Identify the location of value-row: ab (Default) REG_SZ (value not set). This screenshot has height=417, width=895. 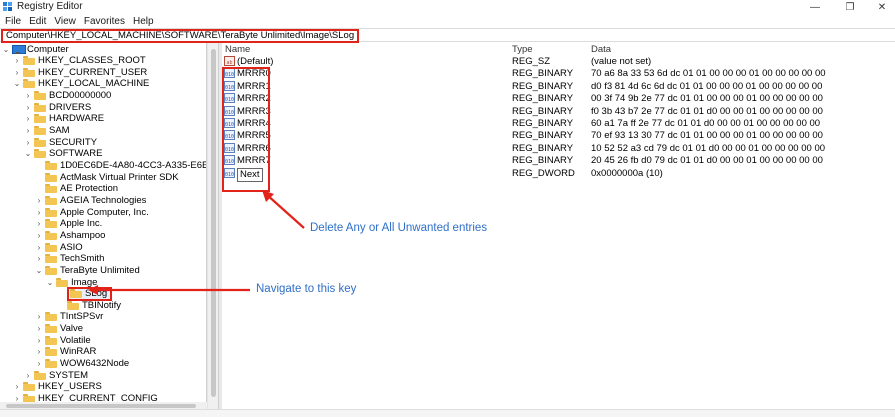
(558, 62).